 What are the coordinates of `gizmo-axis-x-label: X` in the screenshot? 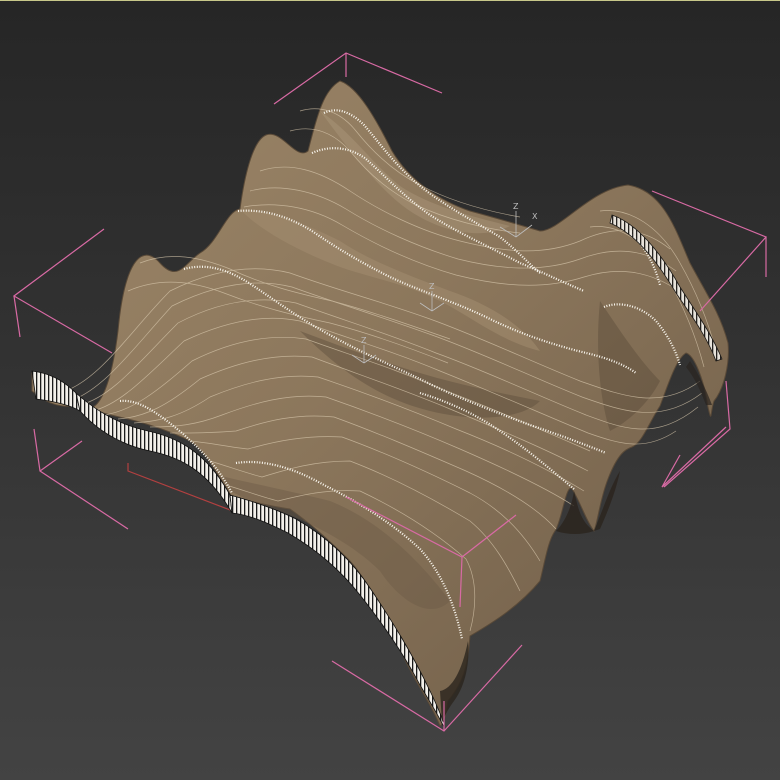 It's located at (535, 216).